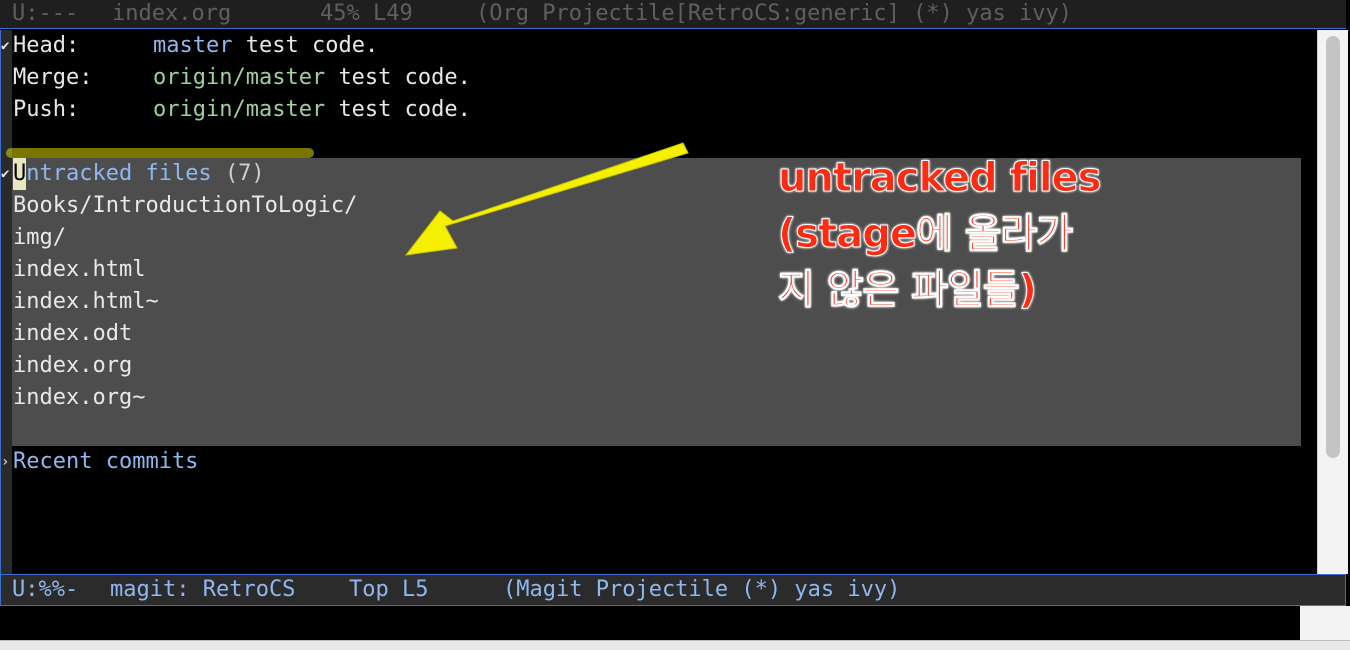  I want to click on top-modeline-buffer-name: index.org, so click(171, 14).